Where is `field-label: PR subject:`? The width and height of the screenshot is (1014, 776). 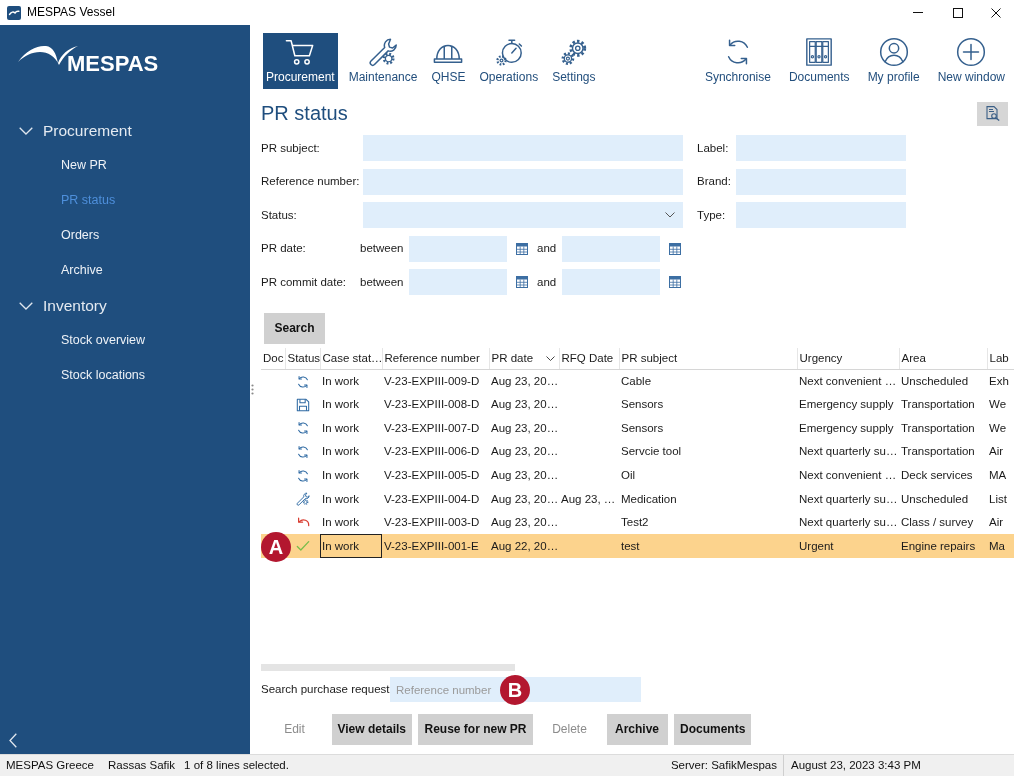
field-label: PR subject: is located at coordinates (291, 148).